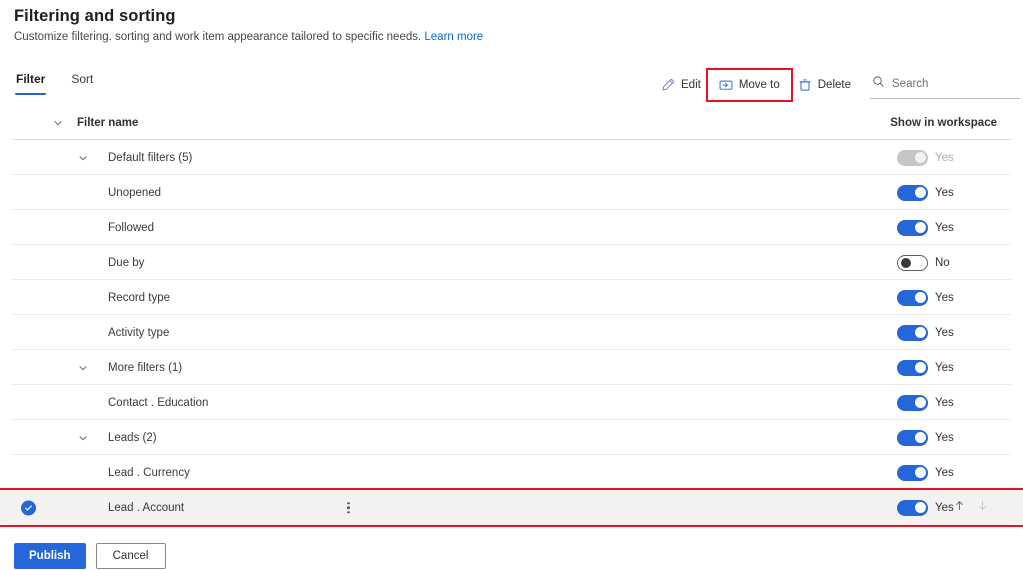  What do you see at coordinates (942, 262) in the screenshot?
I see `toggle-value-label: No` at bounding box center [942, 262].